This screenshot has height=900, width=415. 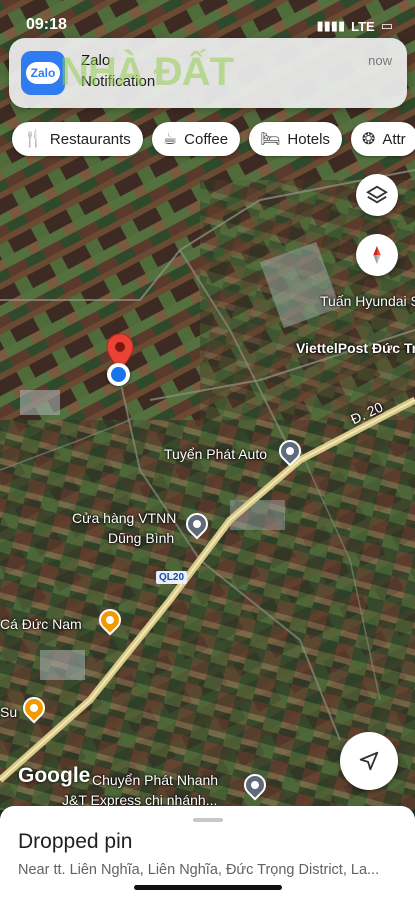 I want to click on chip-hotels: 🛏 Hotels, so click(x=295, y=139).